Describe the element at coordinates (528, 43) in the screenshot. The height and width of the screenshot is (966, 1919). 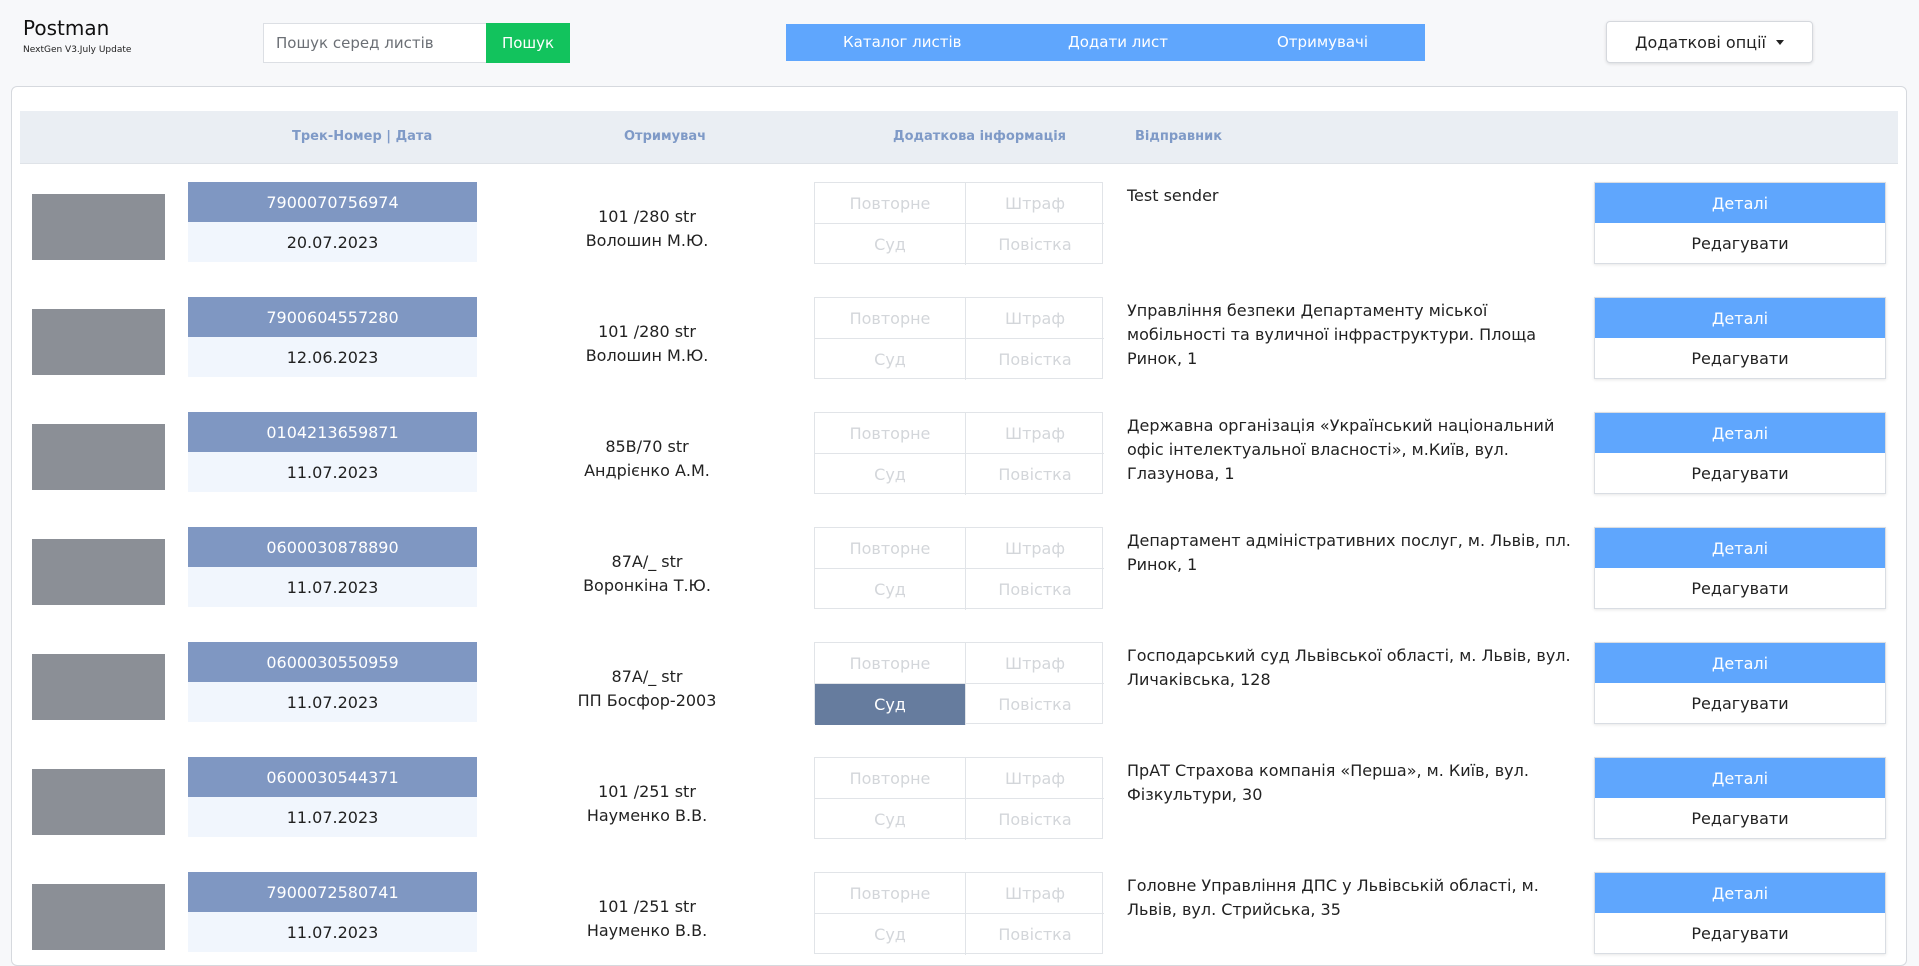
I see `search-button: Пошук` at that location.